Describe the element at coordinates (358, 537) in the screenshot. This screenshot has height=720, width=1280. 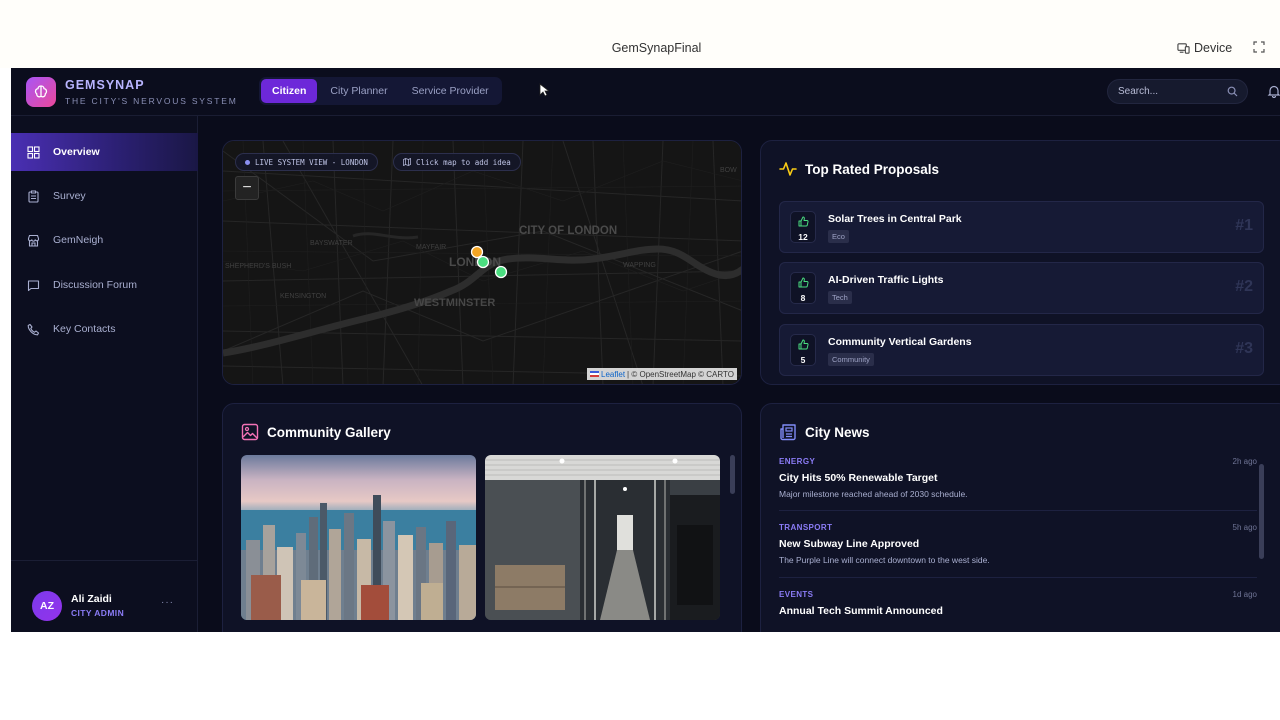
I see `gallery-photo-city-skyline` at that location.